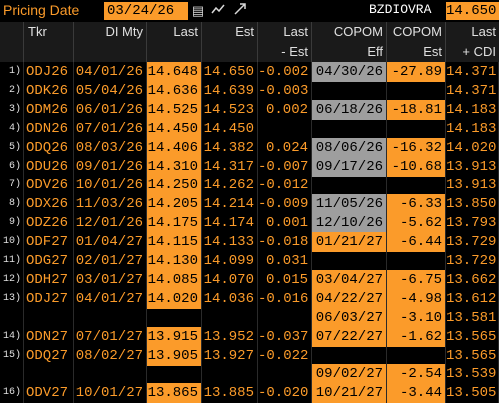 This screenshot has width=499, height=403. What do you see at coordinates (110, 185) in the screenshot?
I see `maturity-cell: 10/01/26` at bounding box center [110, 185].